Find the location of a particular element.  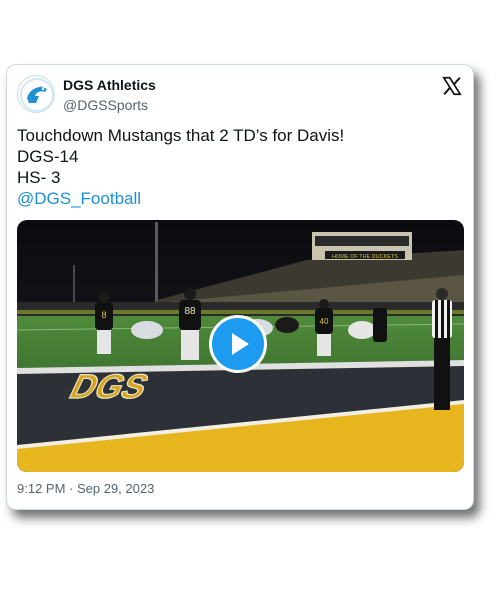

jersey-number: 8 is located at coordinates (103, 315).